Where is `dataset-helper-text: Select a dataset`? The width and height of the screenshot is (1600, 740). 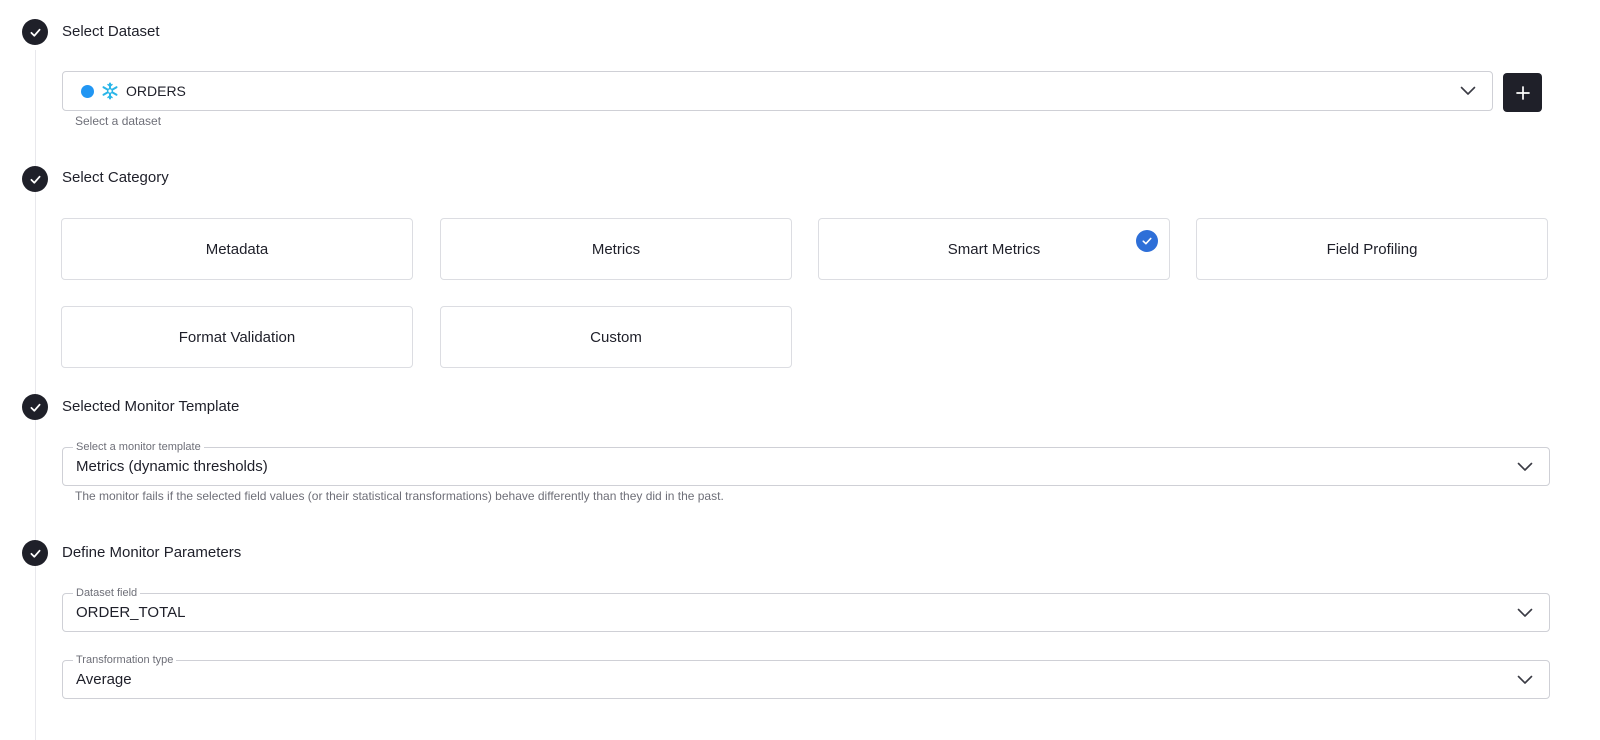 dataset-helper-text: Select a dataset is located at coordinates (118, 121).